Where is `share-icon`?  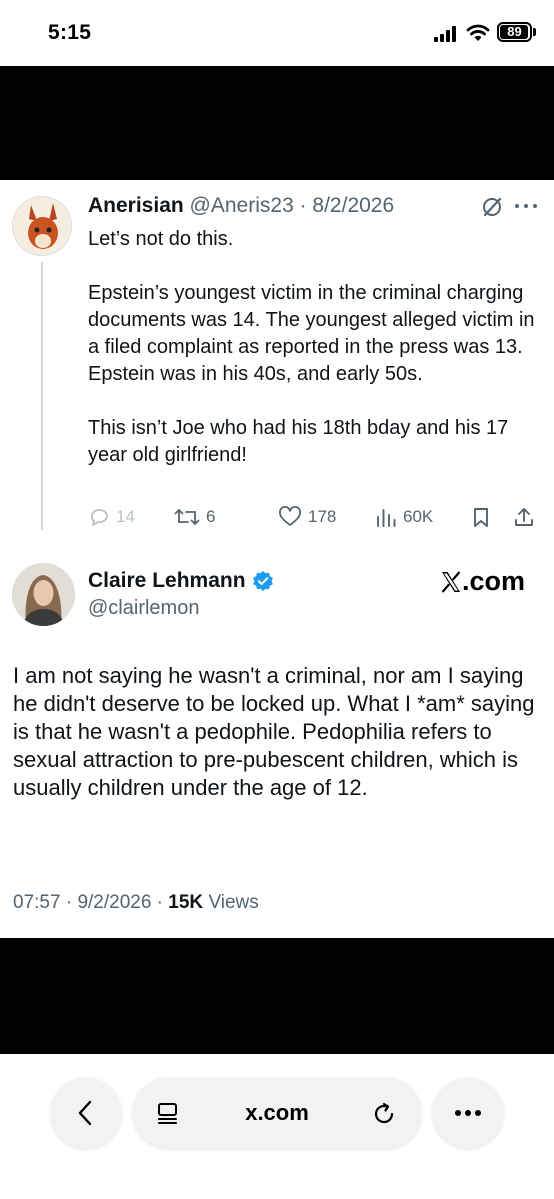 share-icon is located at coordinates (524, 517).